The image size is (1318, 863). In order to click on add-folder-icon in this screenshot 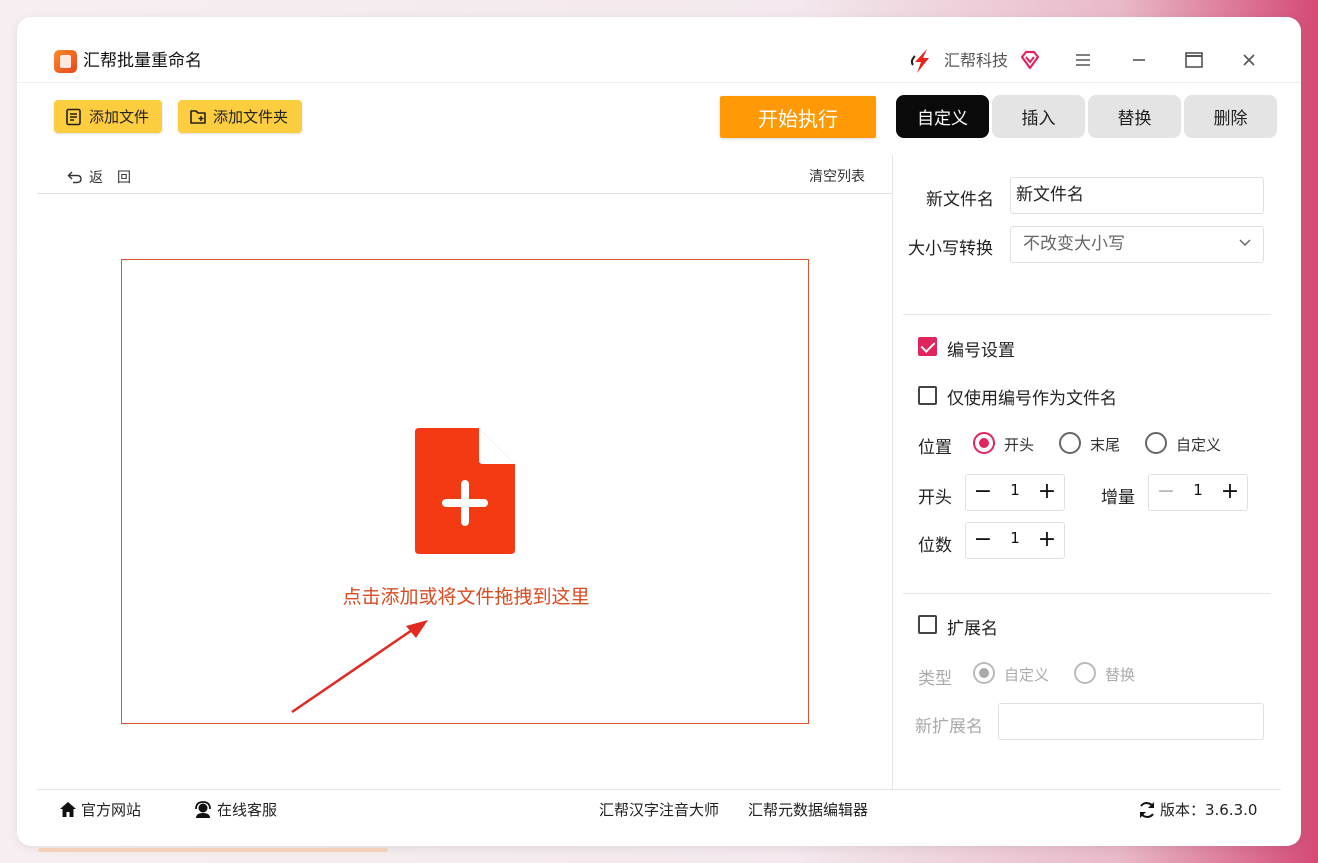, I will do `click(198, 116)`.